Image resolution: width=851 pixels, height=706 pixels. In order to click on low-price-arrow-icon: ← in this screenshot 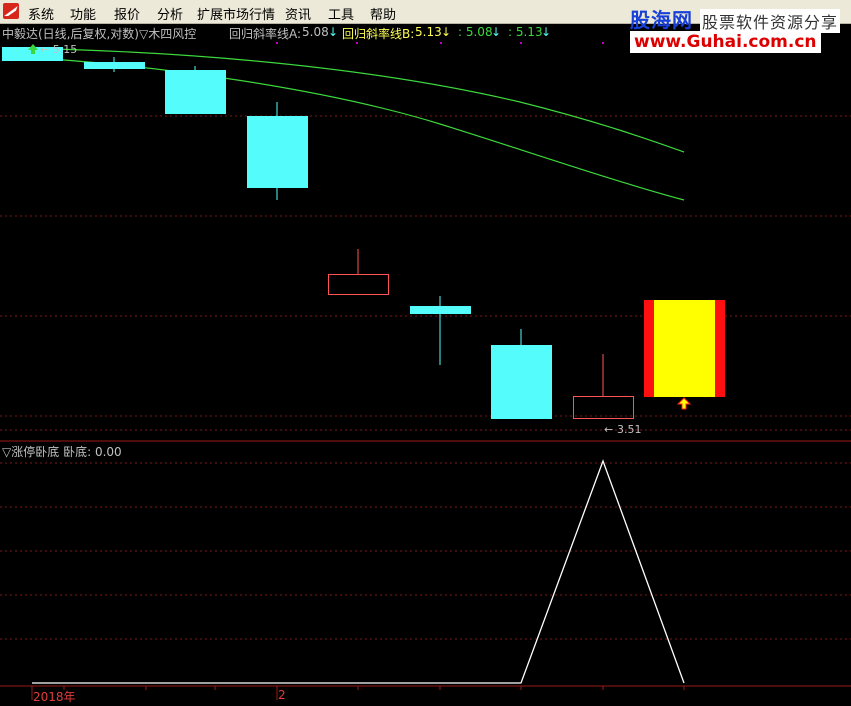, I will do `click(608, 429)`.